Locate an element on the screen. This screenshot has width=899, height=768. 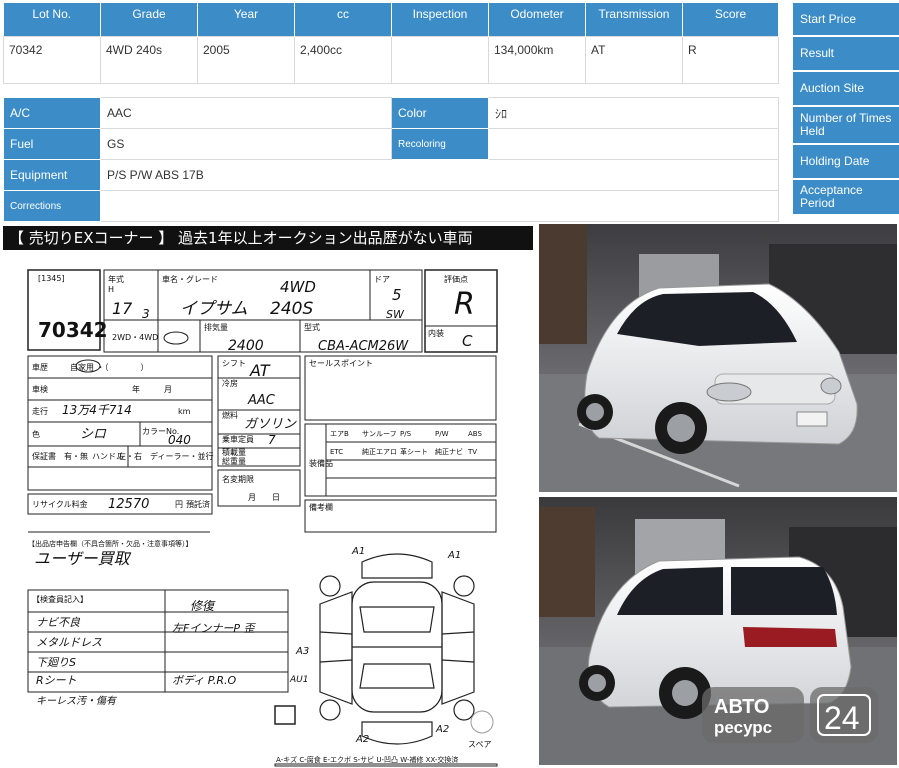
inspector-right-1: 修復 is located at coordinates (203, 606).